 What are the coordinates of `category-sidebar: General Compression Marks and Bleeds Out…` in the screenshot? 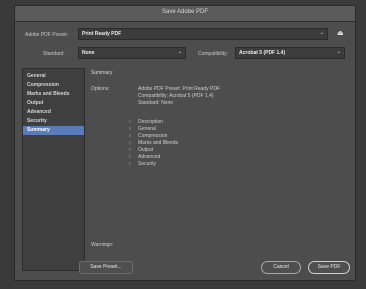 It's located at (53, 169).